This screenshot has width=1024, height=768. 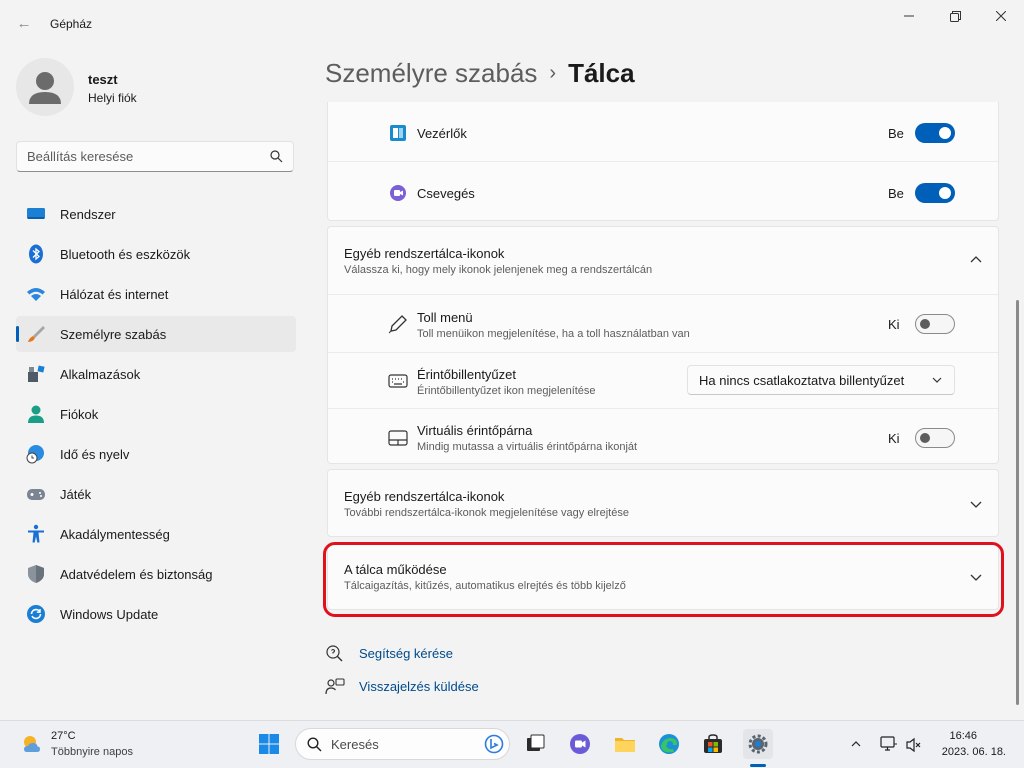 I want to click on network-icon, so click(x=889, y=744).